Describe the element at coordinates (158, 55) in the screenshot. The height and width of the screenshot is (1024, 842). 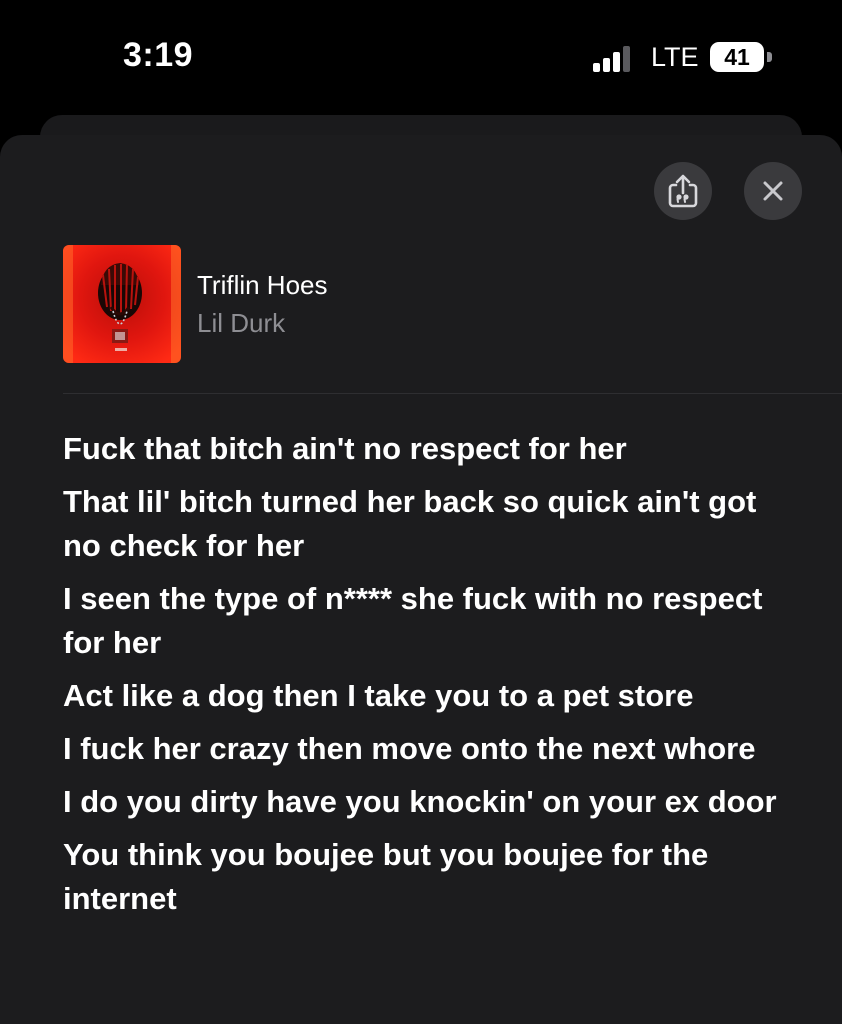
I see `status-time: 3:19` at that location.